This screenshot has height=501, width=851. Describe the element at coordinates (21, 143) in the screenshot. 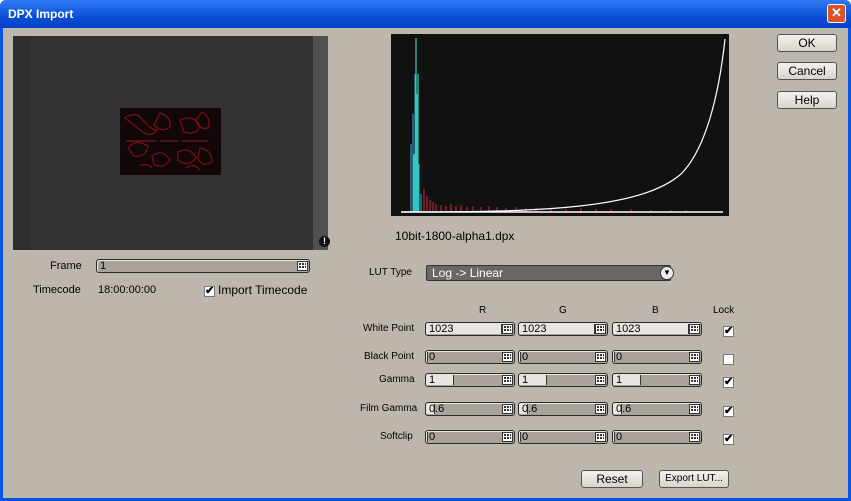

I see `preview-left-margin` at that location.